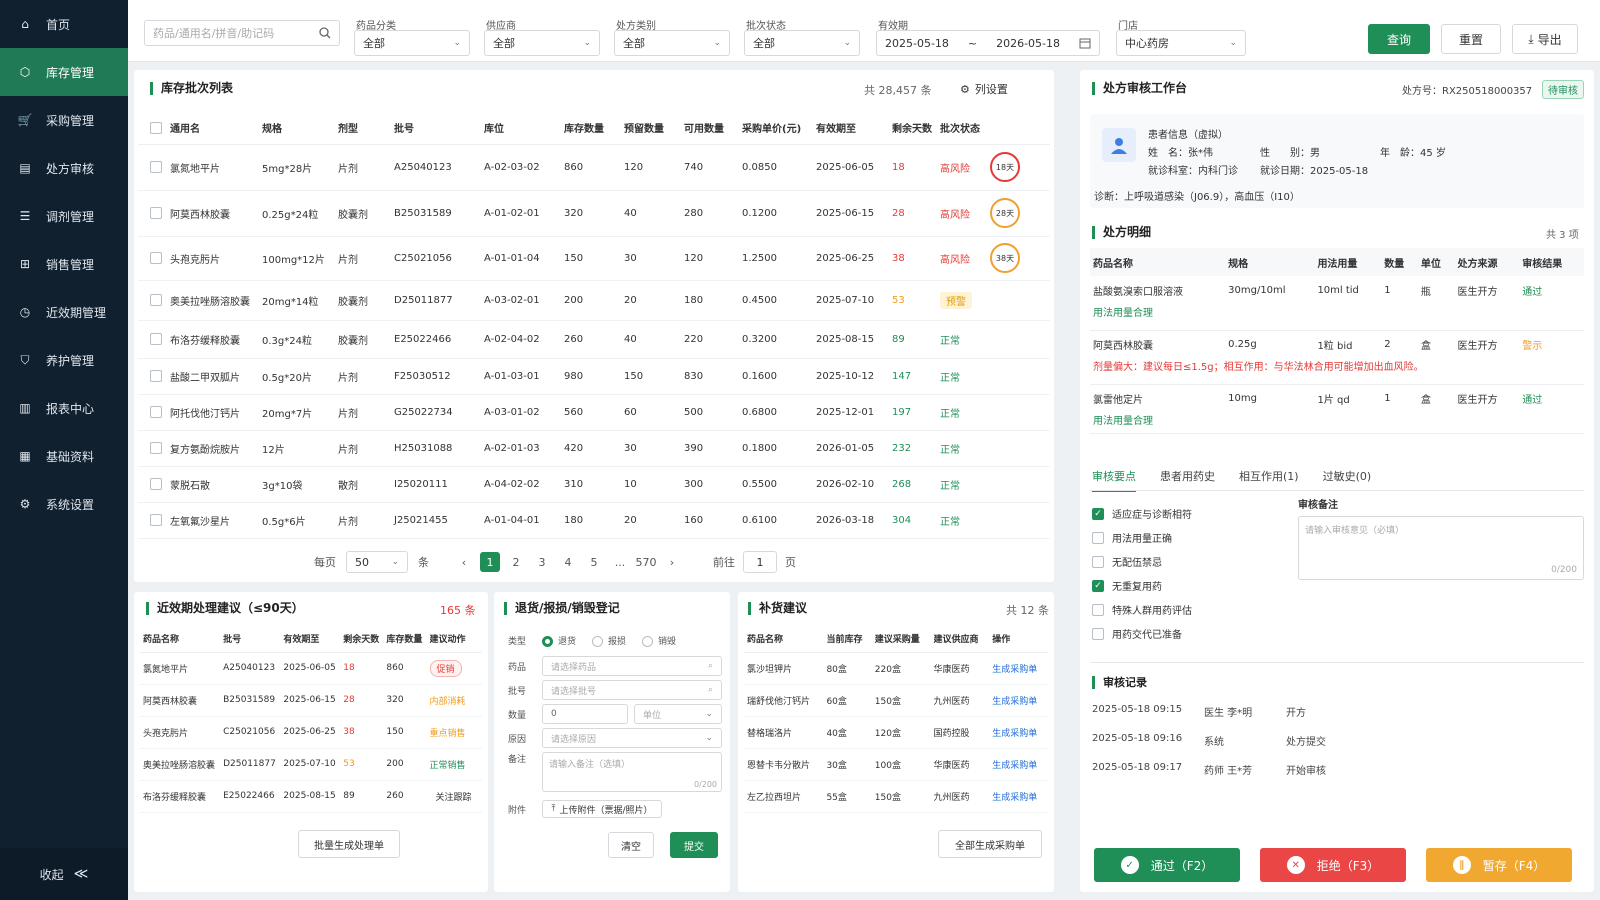 This screenshot has width=1600, height=900. I want to click on generate-all-po-button: 全部生成采购单, so click(990, 844).